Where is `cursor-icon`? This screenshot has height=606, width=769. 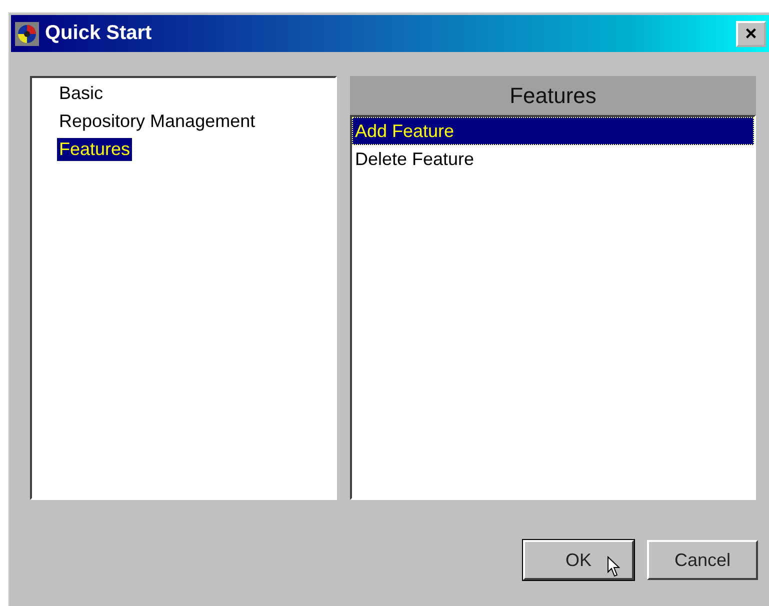
cursor-icon is located at coordinates (614, 567).